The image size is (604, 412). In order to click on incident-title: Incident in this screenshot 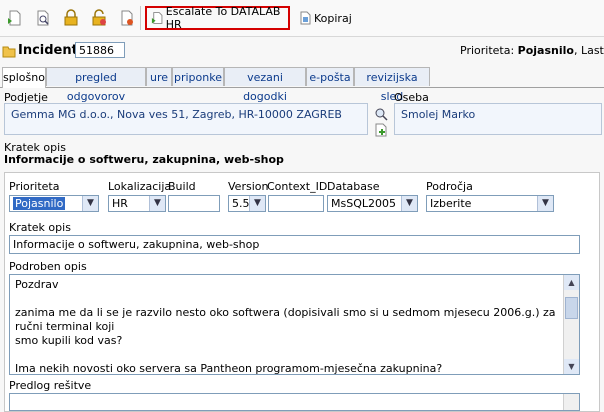, I will do `click(48, 50)`.